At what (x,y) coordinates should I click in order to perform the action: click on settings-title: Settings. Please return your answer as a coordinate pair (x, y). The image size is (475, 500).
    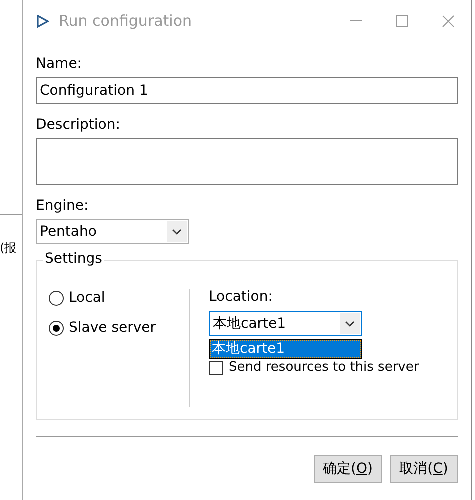
    Looking at the image, I should click on (73, 259).